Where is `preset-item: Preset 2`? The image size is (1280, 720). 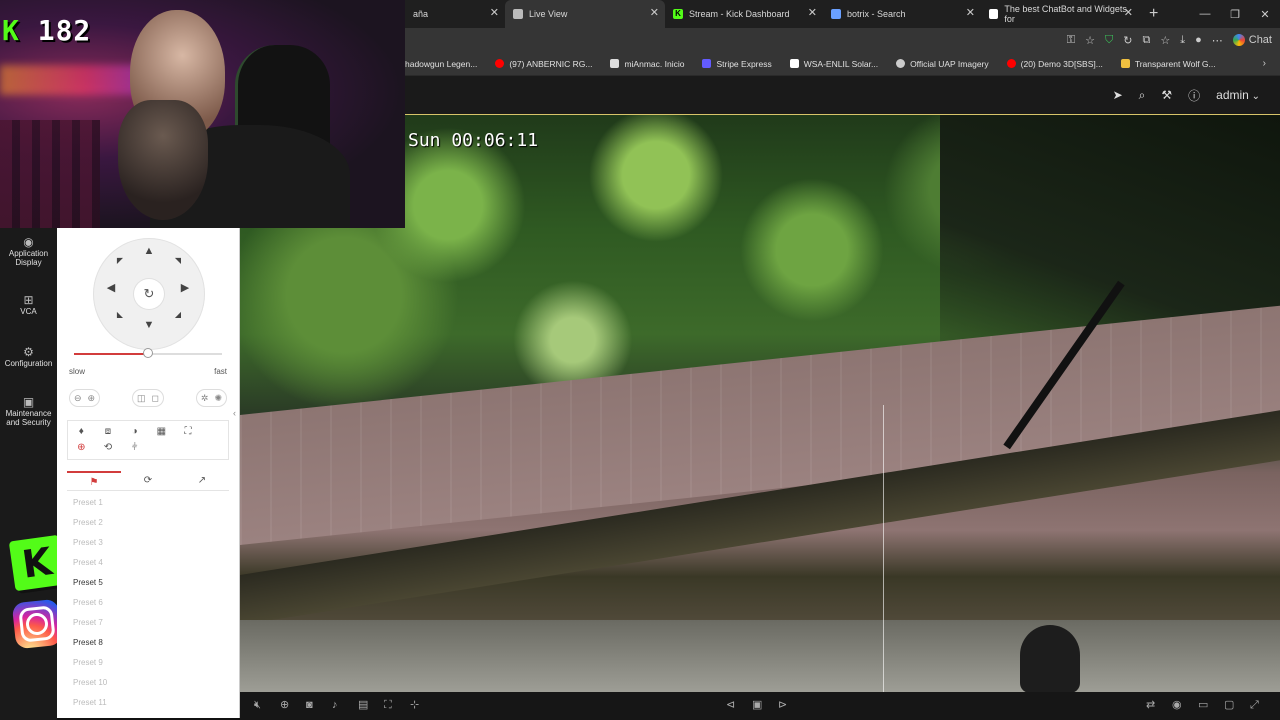 preset-item: Preset 2 is located at coordinates (148, 528).